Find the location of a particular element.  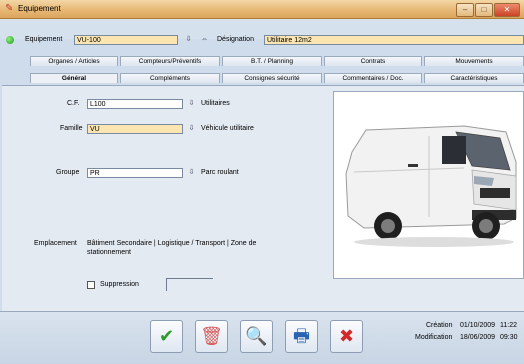

designation-label: Désignation is located at coordinates (235, 39).